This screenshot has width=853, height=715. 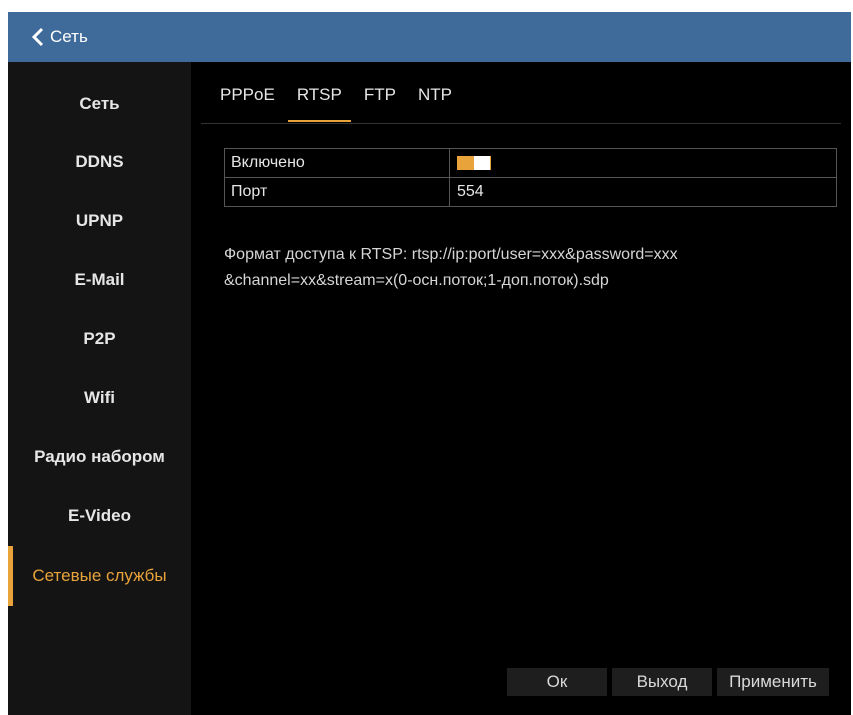 What do you see at coordinates (39, 37) in the screenshot?
I see `chevron-left-icon` at bounding box center [39, 37].